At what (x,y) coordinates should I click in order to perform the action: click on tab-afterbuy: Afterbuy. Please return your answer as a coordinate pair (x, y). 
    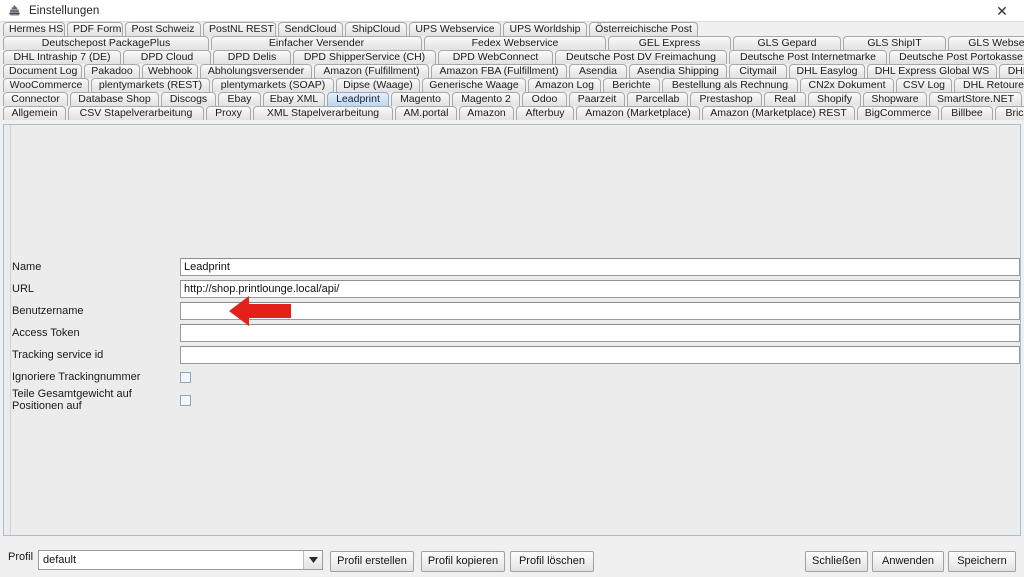
    Looking at the image, I should click on (545, 113).